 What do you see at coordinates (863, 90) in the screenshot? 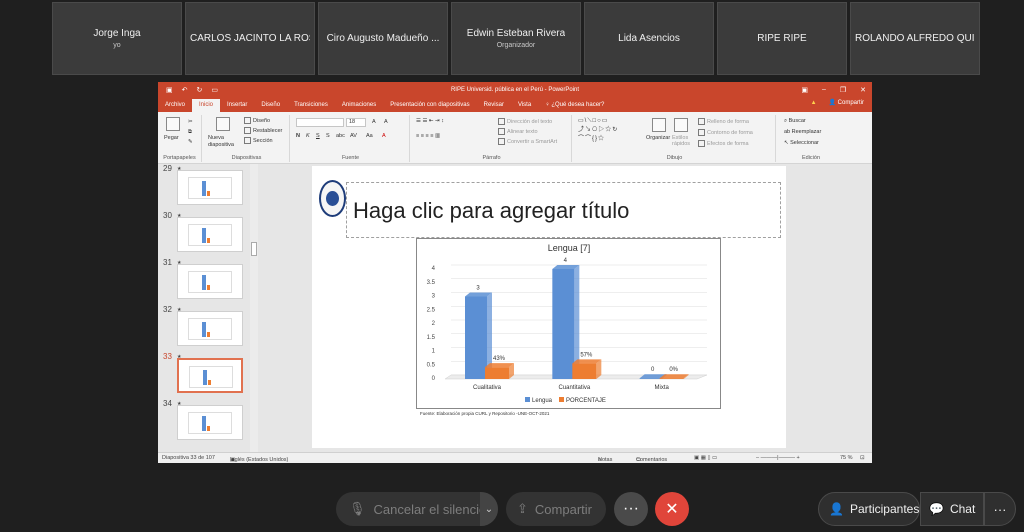
I see `close-icon: ✕` at bounding box center [863, 90].